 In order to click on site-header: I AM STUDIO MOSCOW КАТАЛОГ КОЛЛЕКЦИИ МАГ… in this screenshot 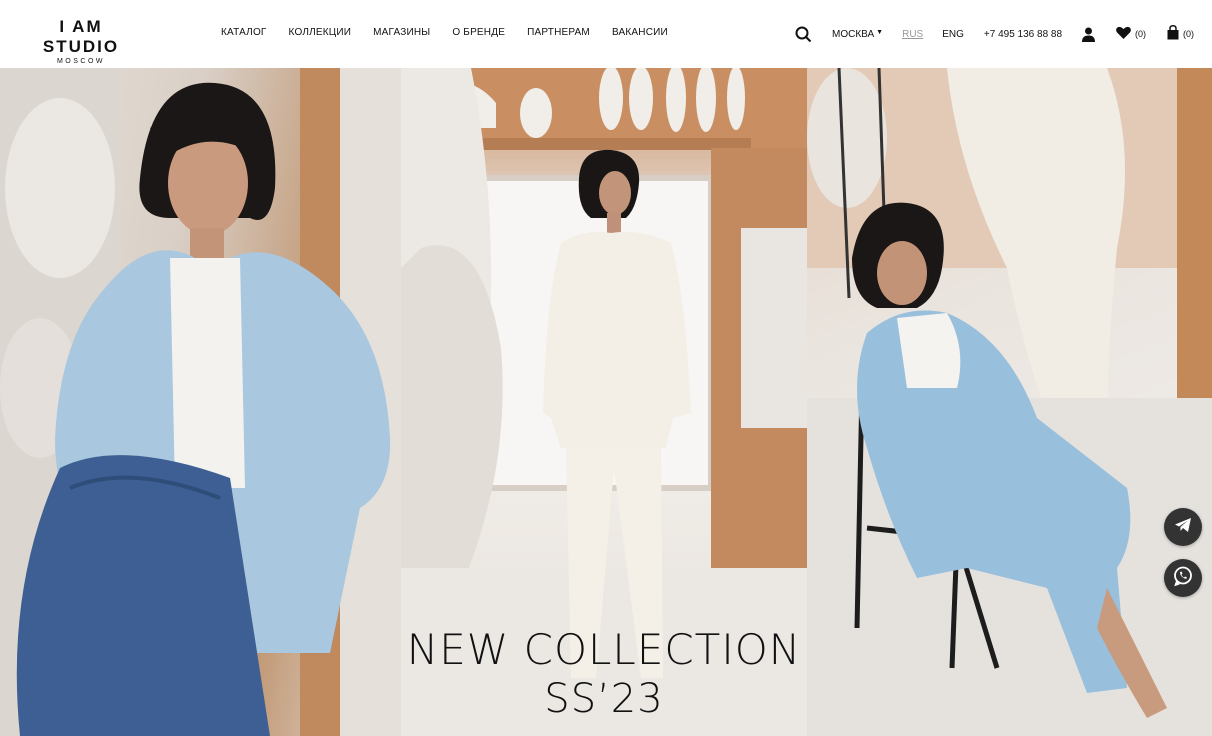, I will do `click(606, 34)`.